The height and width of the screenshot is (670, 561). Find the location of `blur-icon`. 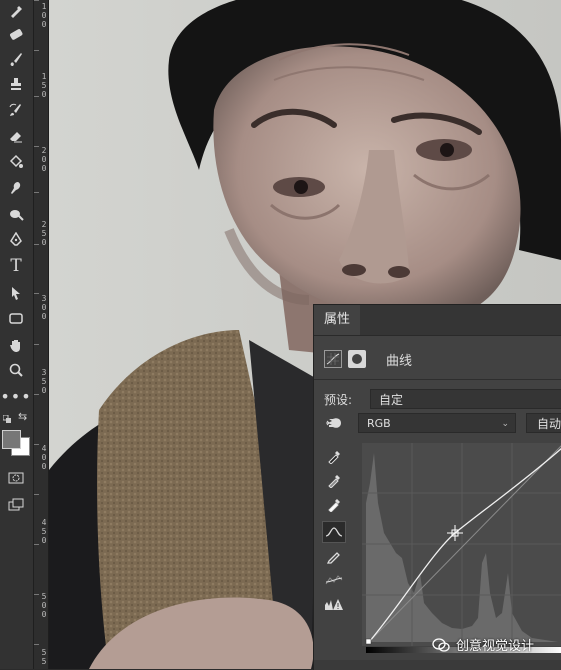

blur-icon is located at coordinates (16, 188).